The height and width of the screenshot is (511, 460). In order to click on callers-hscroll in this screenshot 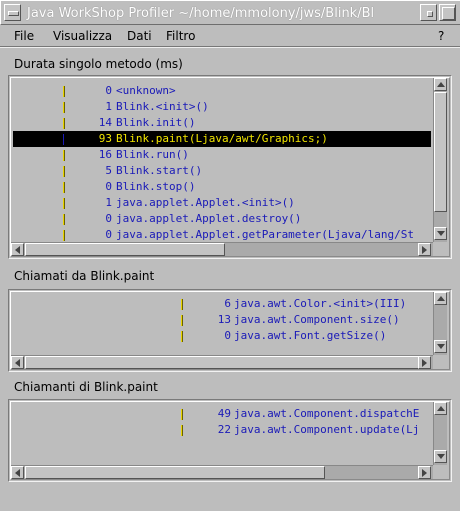, I will do `click(222, 472)`.